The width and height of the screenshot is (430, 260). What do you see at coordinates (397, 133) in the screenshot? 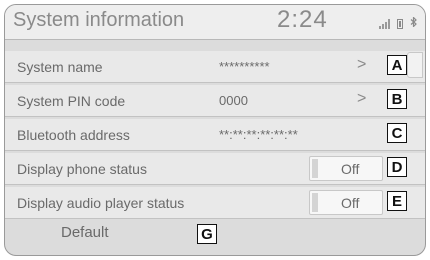
I see `callout-tag-c: C` at bounding box center [397, 133].